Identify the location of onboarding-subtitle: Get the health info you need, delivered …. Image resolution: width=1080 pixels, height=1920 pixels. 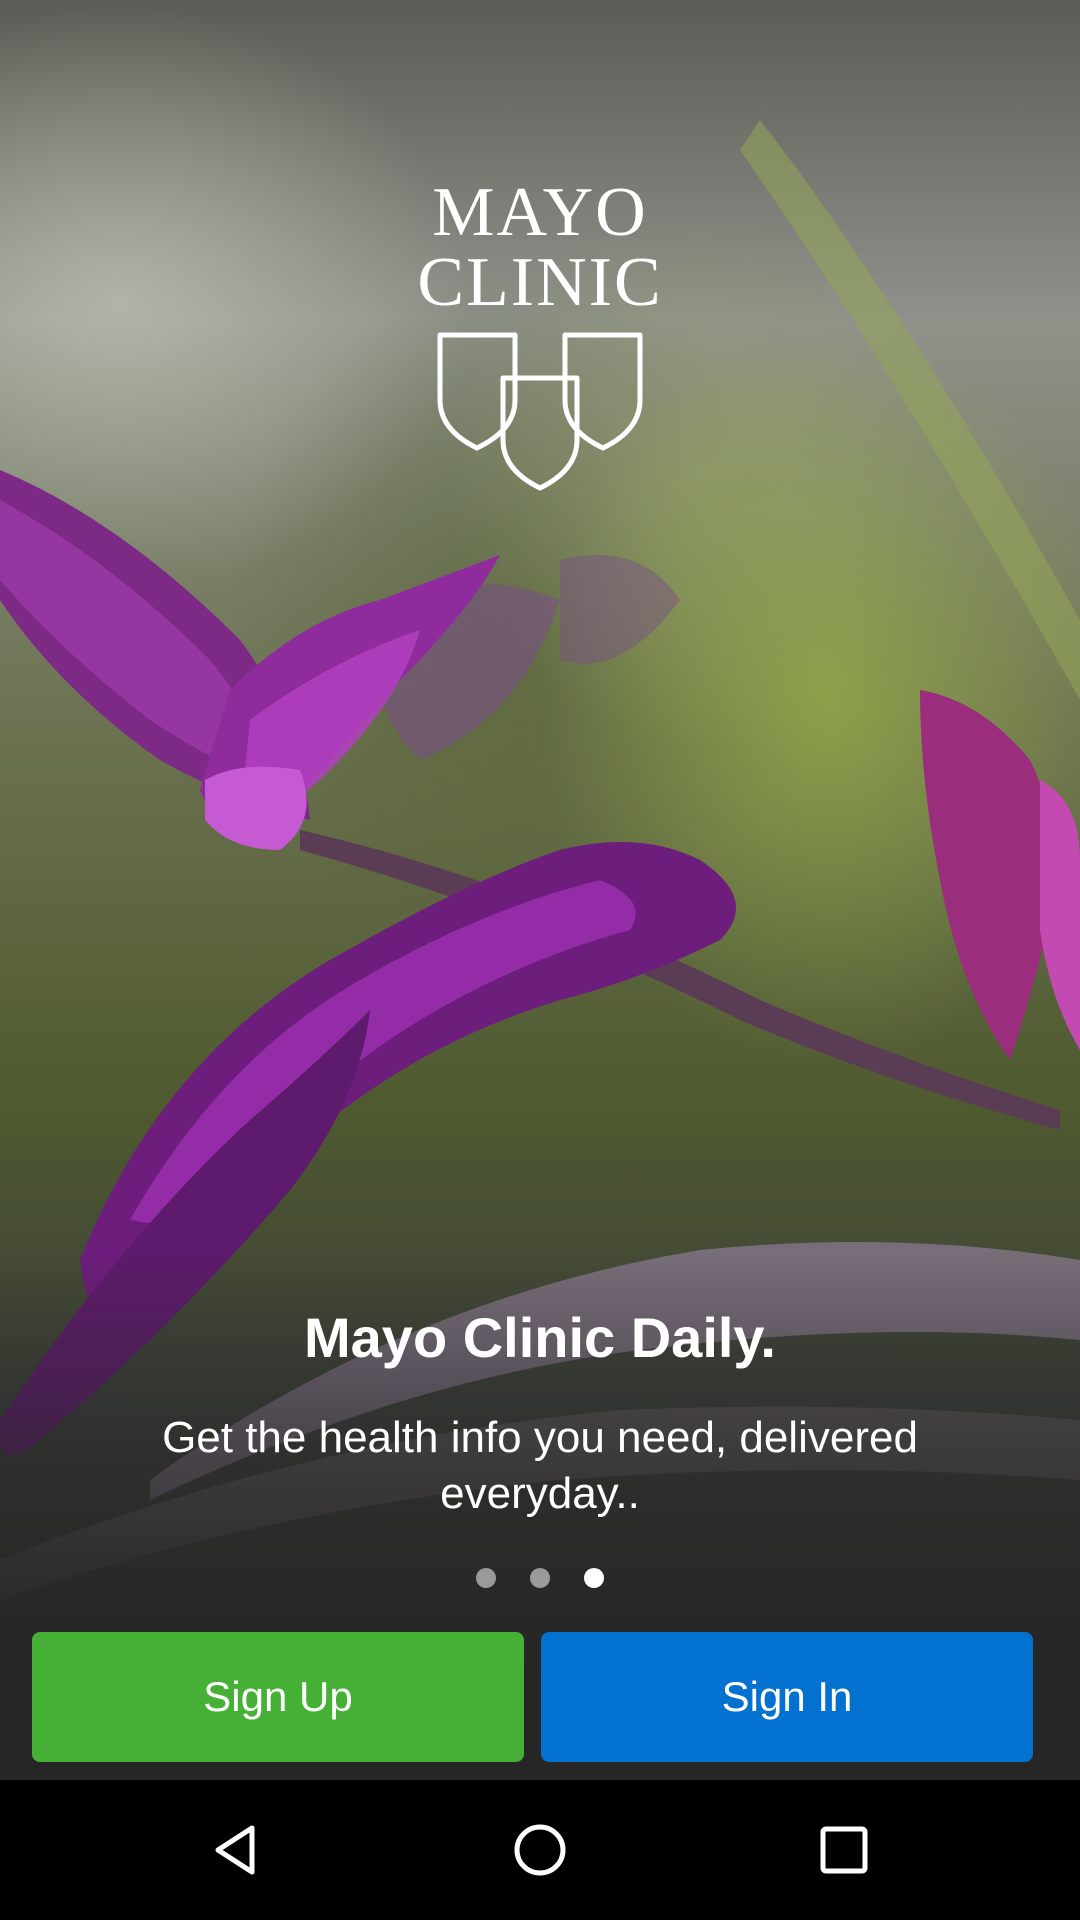
(540, 1465).